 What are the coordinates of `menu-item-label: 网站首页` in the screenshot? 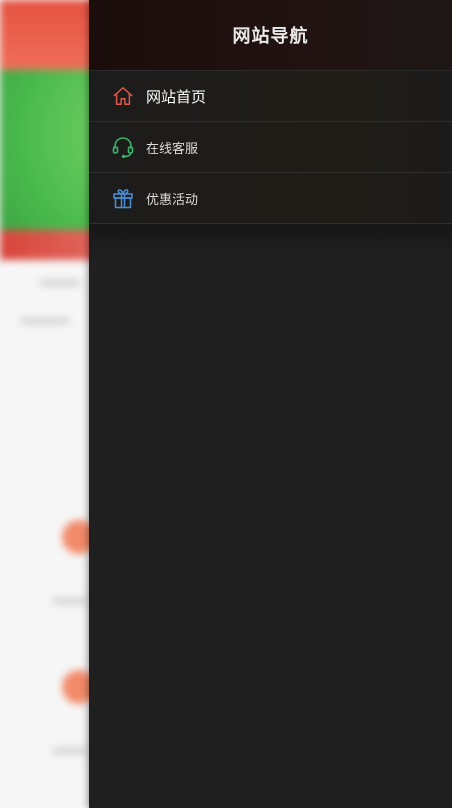 It's located at (176, 97).